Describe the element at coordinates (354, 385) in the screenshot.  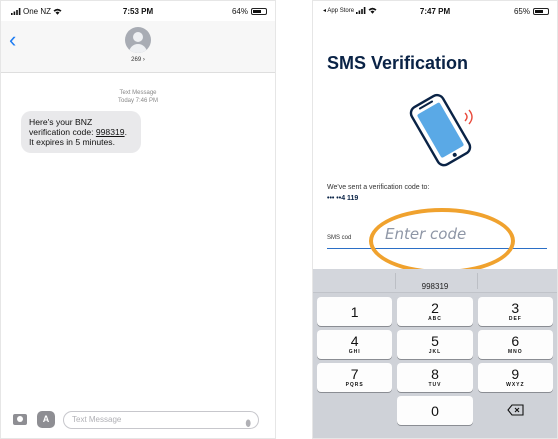
I see `key-letters: PQRS` at that location.